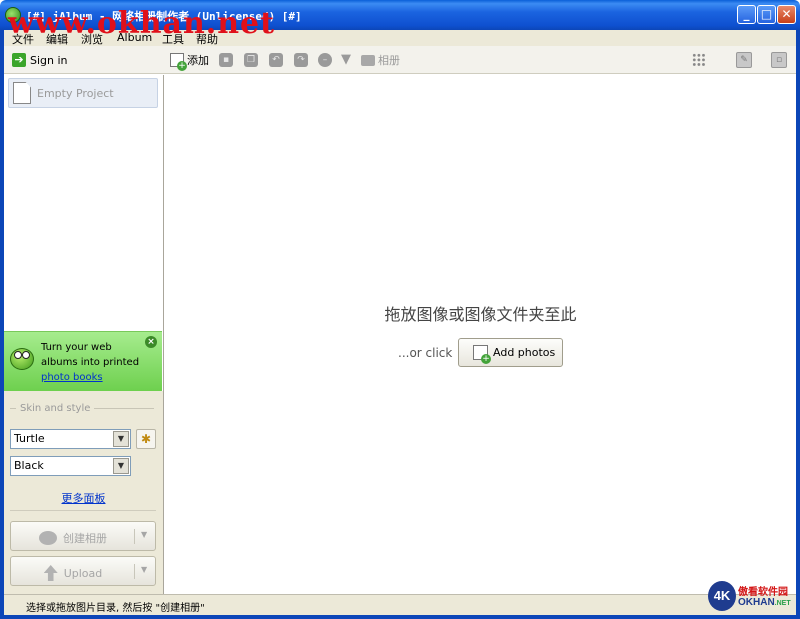  Describe the element at coordinates (115, 608) in the screenshot. I see `status-text: 选择或拖放图片目录, 然后按 "创建相册"` at that location.